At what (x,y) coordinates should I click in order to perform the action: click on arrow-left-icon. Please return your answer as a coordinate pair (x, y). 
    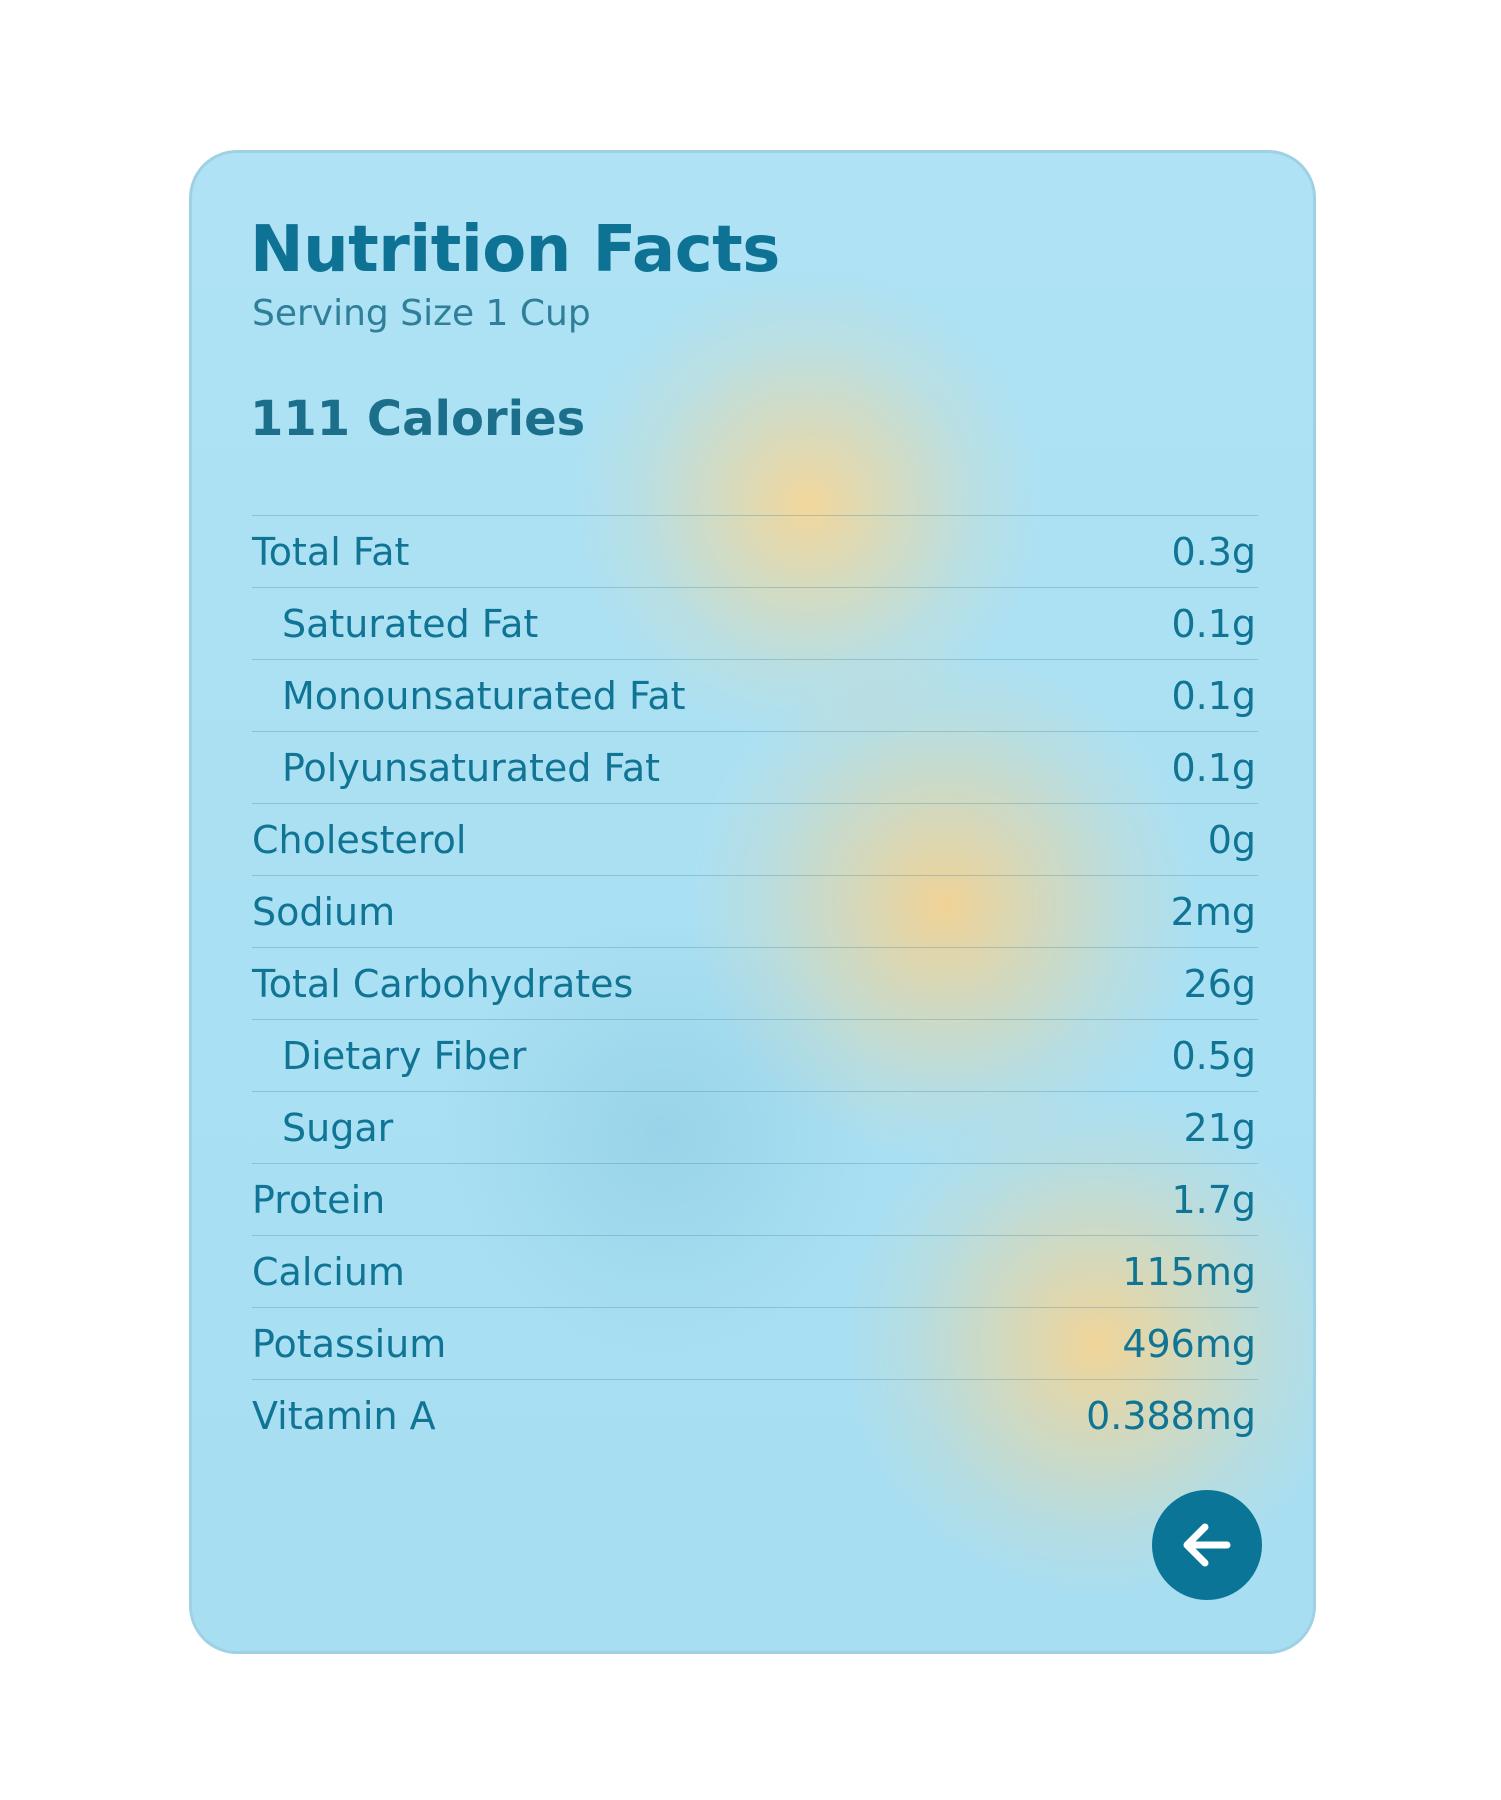
    Looking at the image, I should click on (1207, 1545).